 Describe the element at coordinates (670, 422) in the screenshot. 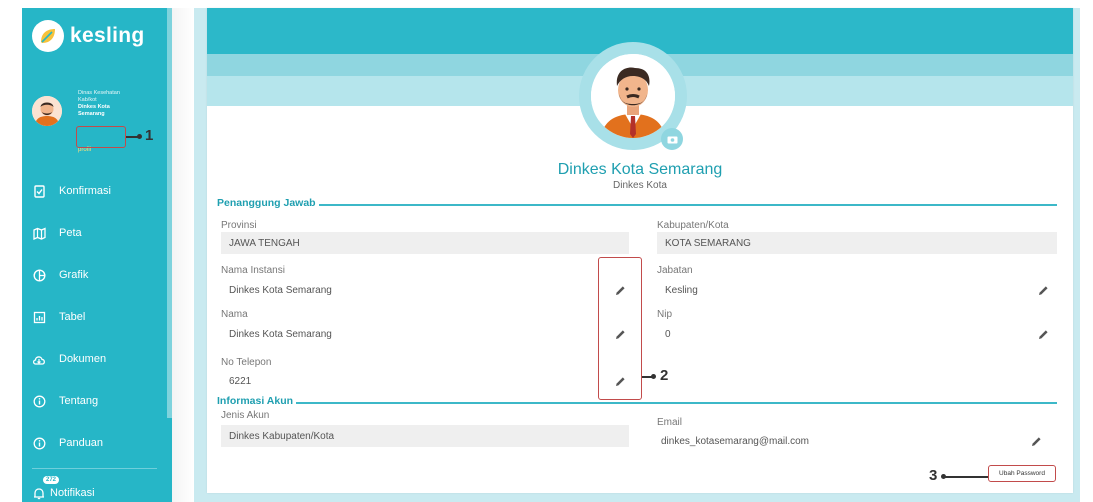

I see `email-label: Email` at that location.